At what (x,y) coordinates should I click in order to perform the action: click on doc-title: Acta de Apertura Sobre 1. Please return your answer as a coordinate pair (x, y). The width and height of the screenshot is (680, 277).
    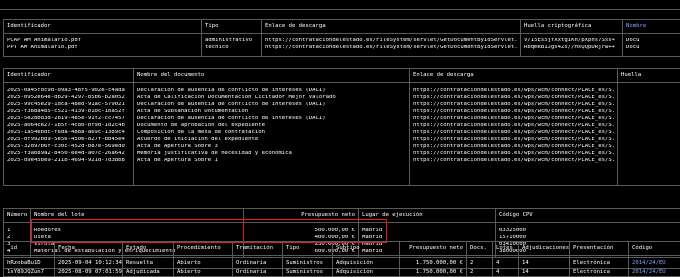
    Looking at the image, I should click on (271, 161).